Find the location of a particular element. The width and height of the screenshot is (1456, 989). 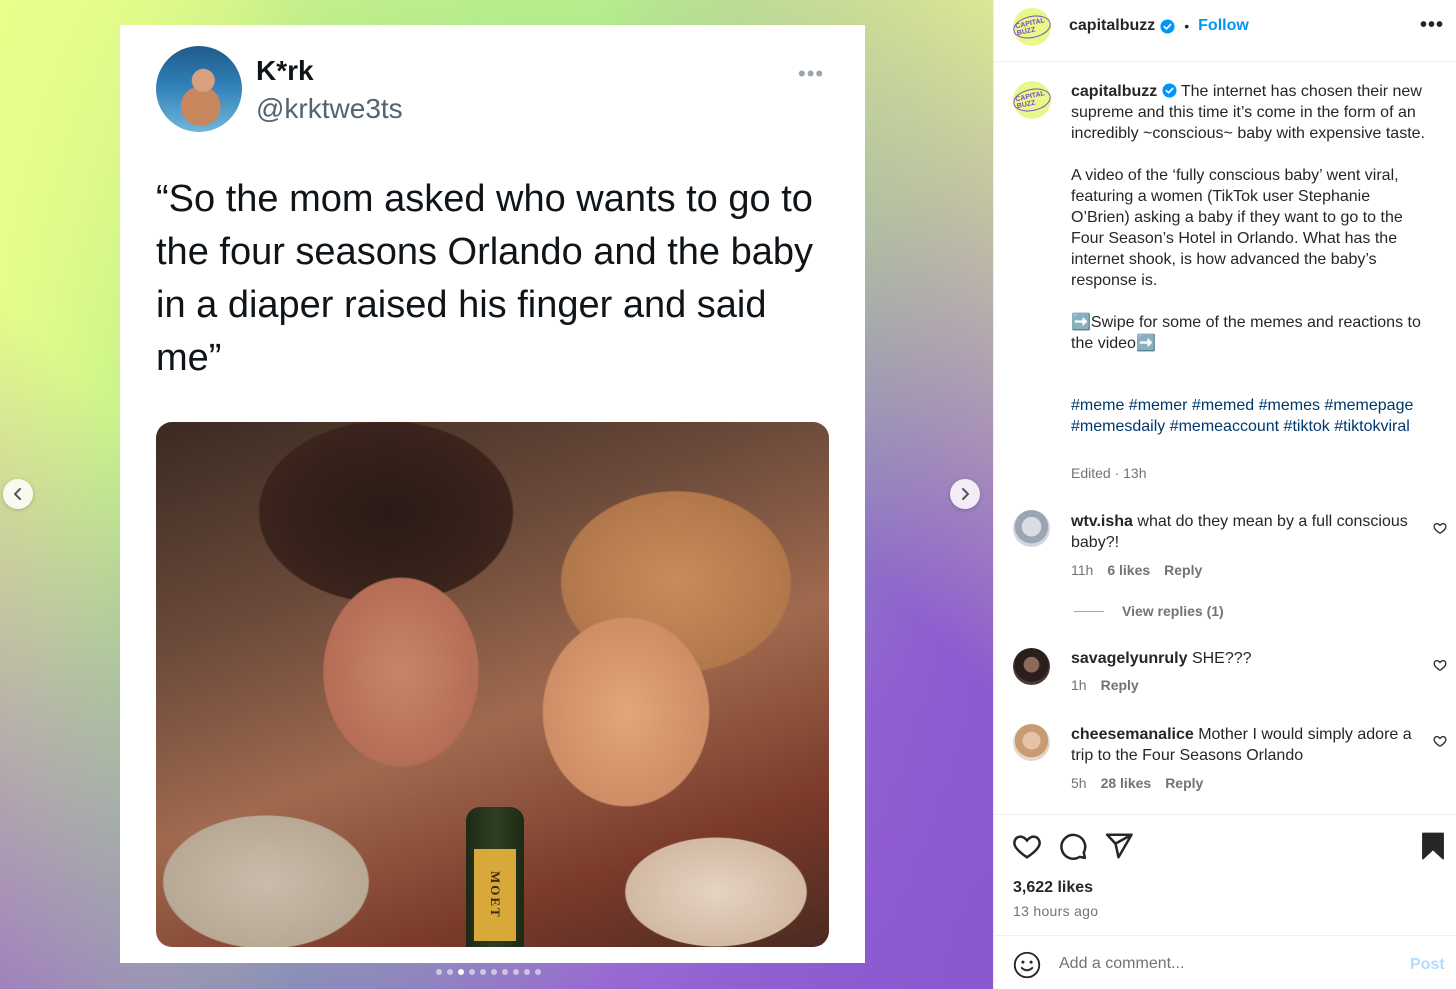

share-icon is located at coordinates (1119, 846).